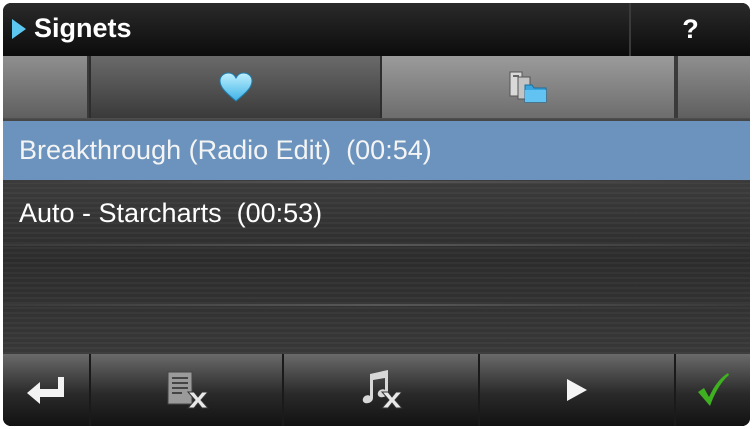 The height and width of the screenshot is (429, 753). I want to click on title-bar: Signets ?, so click(376, 29).